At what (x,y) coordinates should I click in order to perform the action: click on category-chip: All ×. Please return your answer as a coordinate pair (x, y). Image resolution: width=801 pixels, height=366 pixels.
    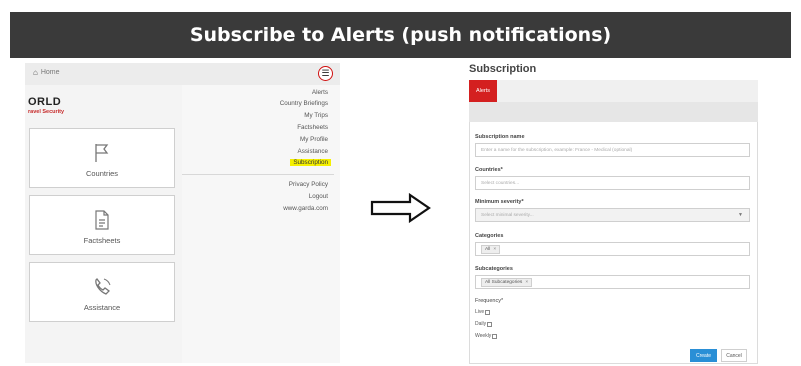
    Looking at the image, I should click on (491, 249).